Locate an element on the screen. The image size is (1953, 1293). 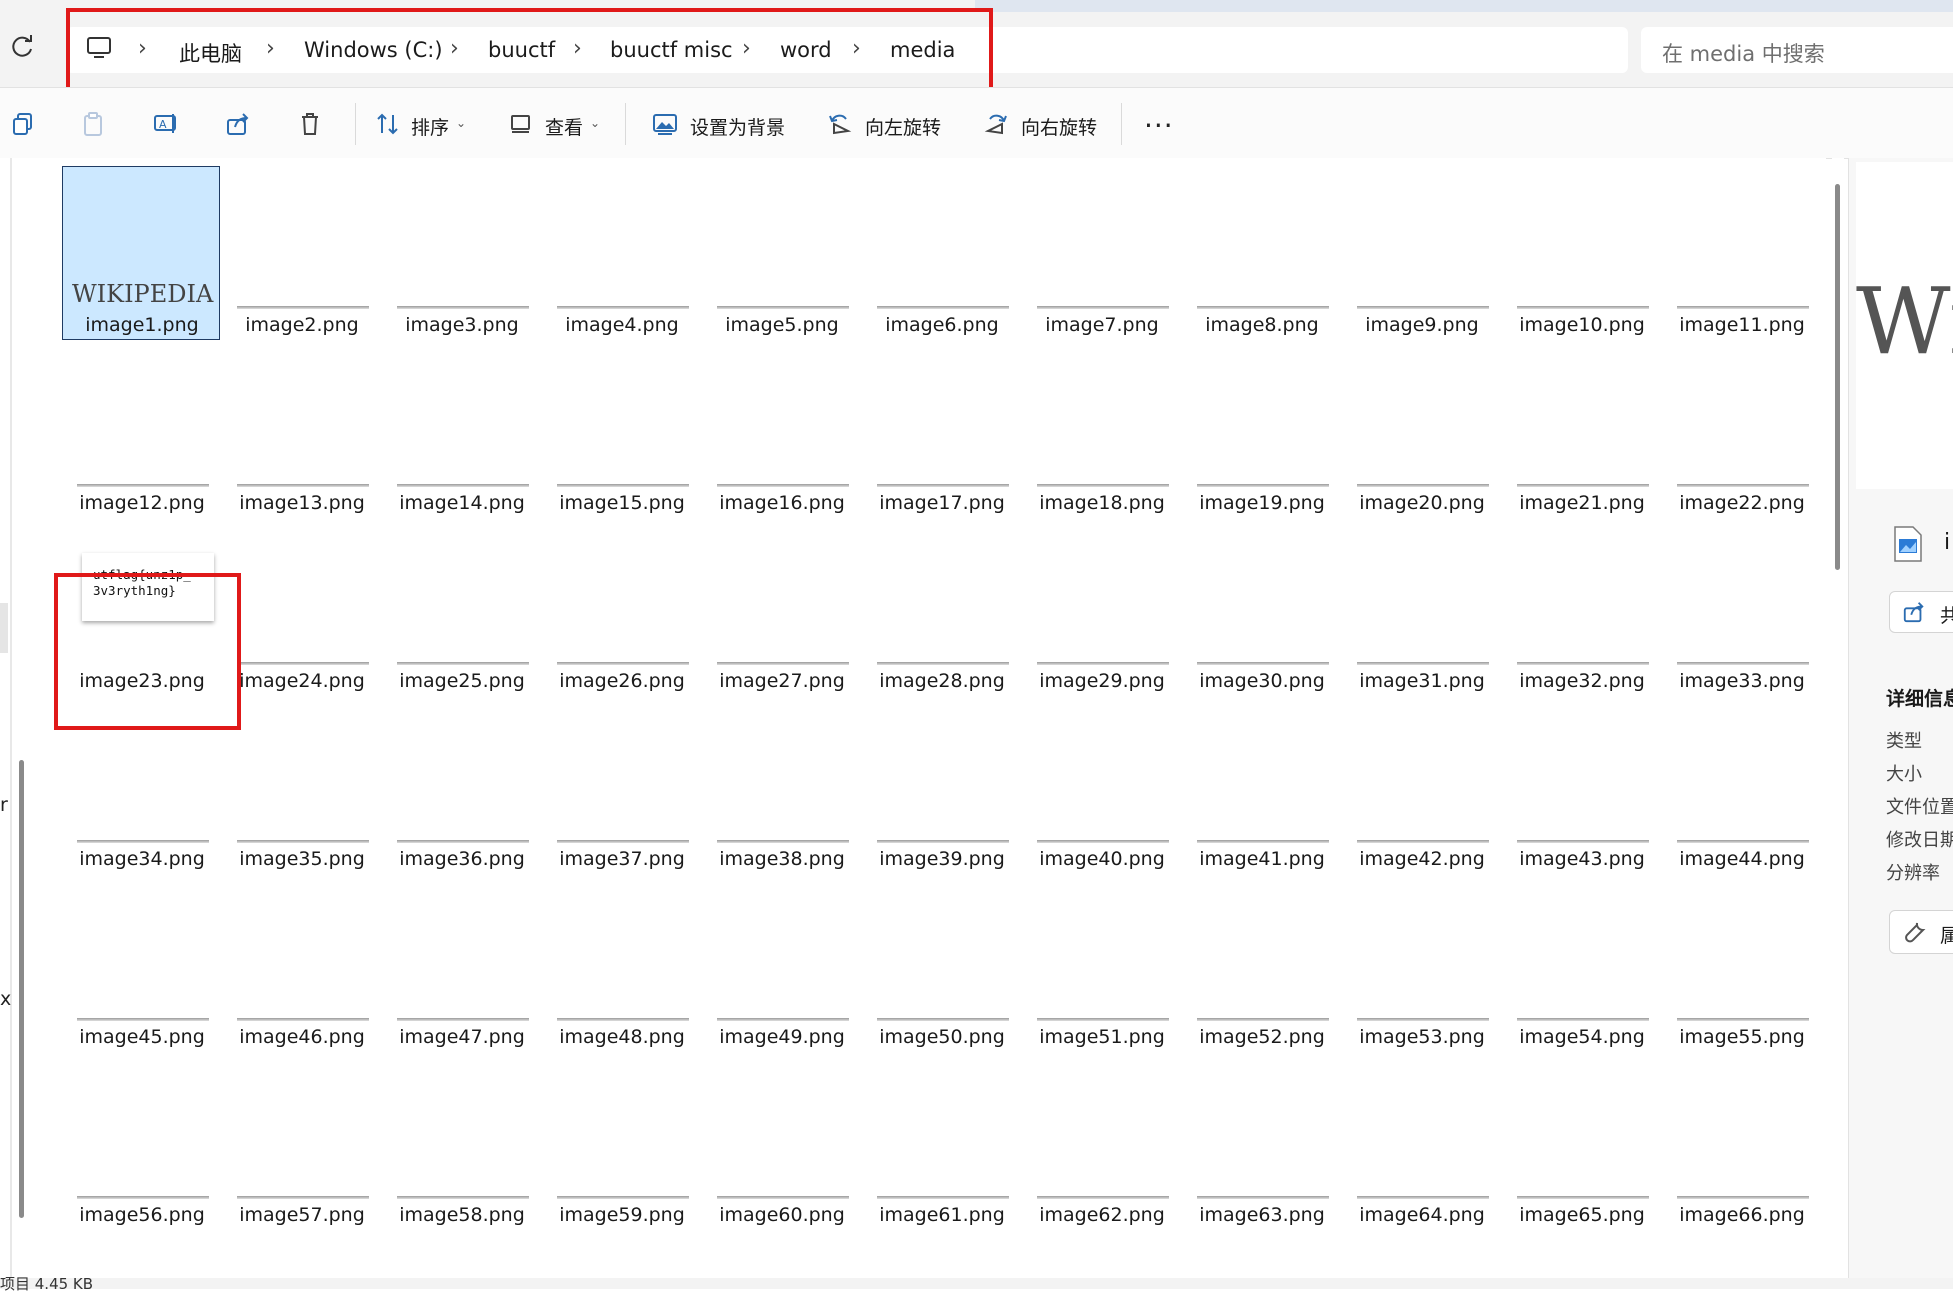
file-tile: image51.png is located at coordinates (1101, 965).